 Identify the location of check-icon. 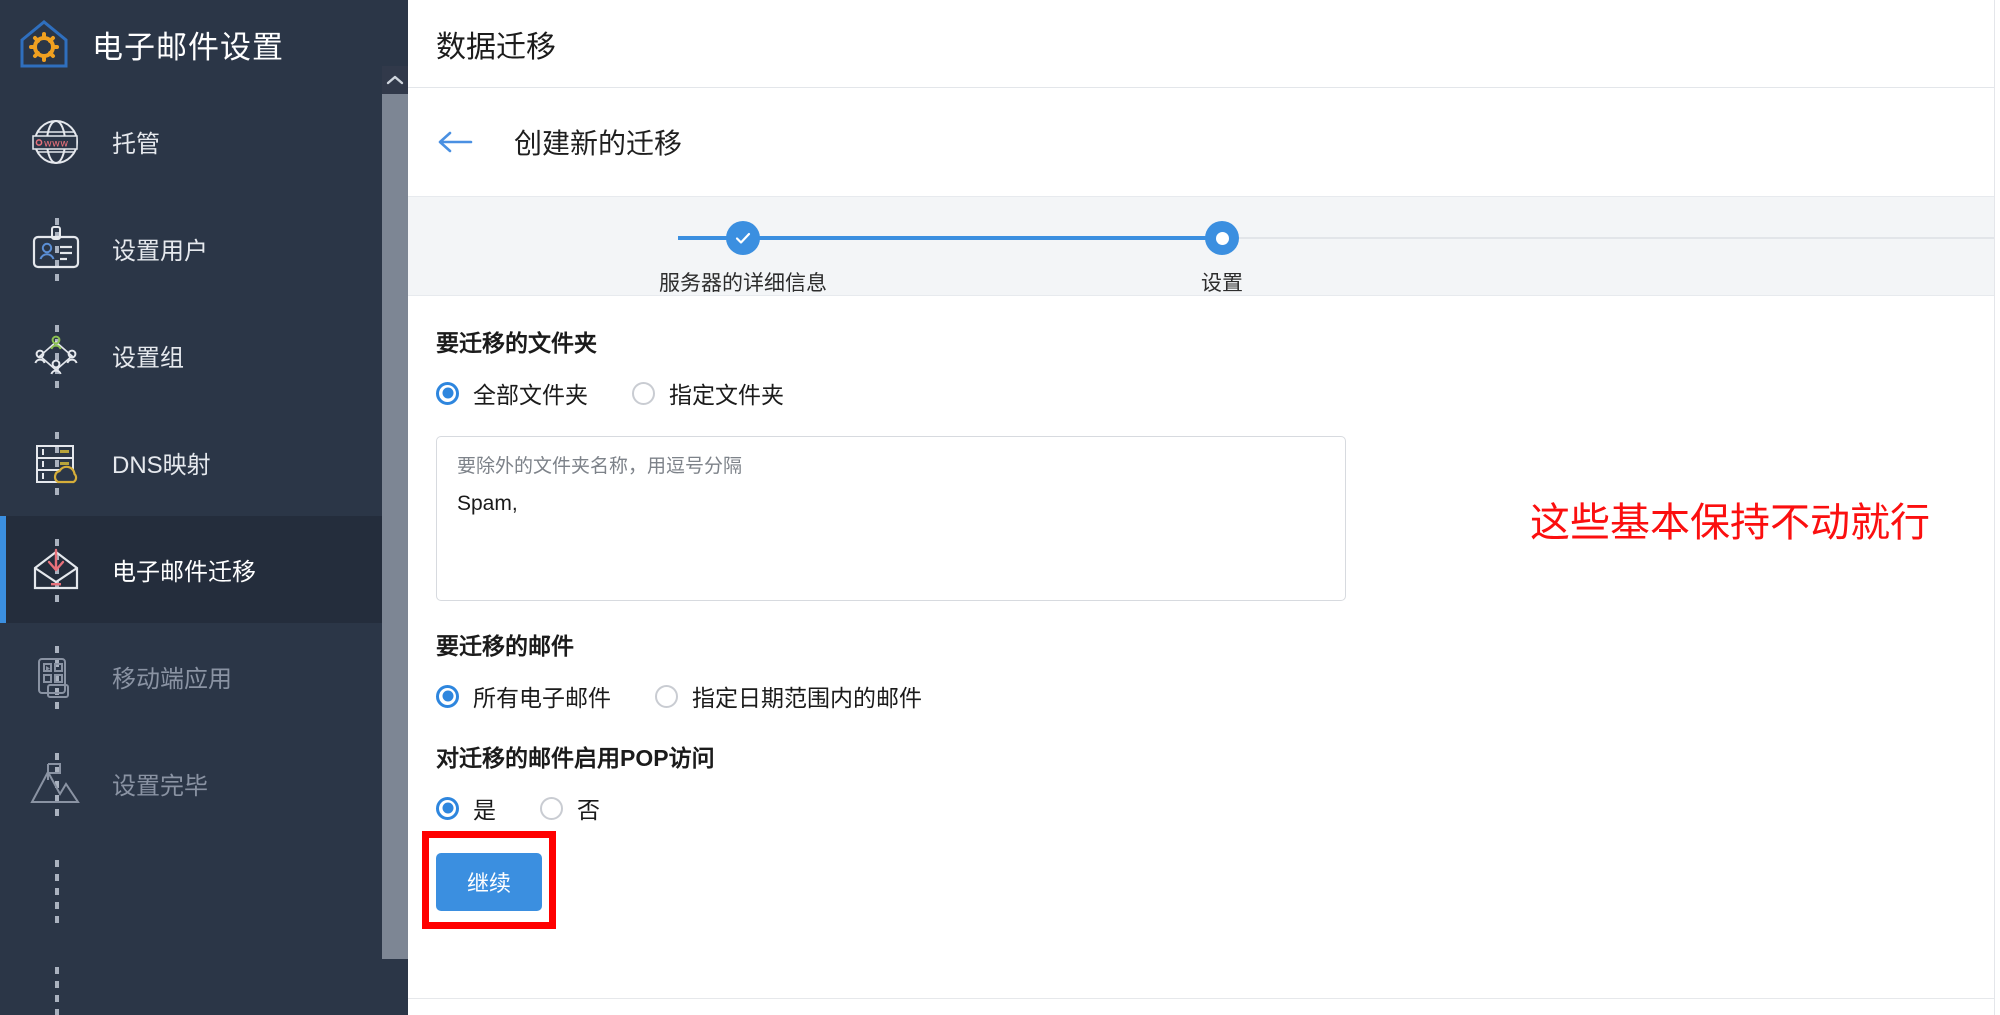
(743, 238).